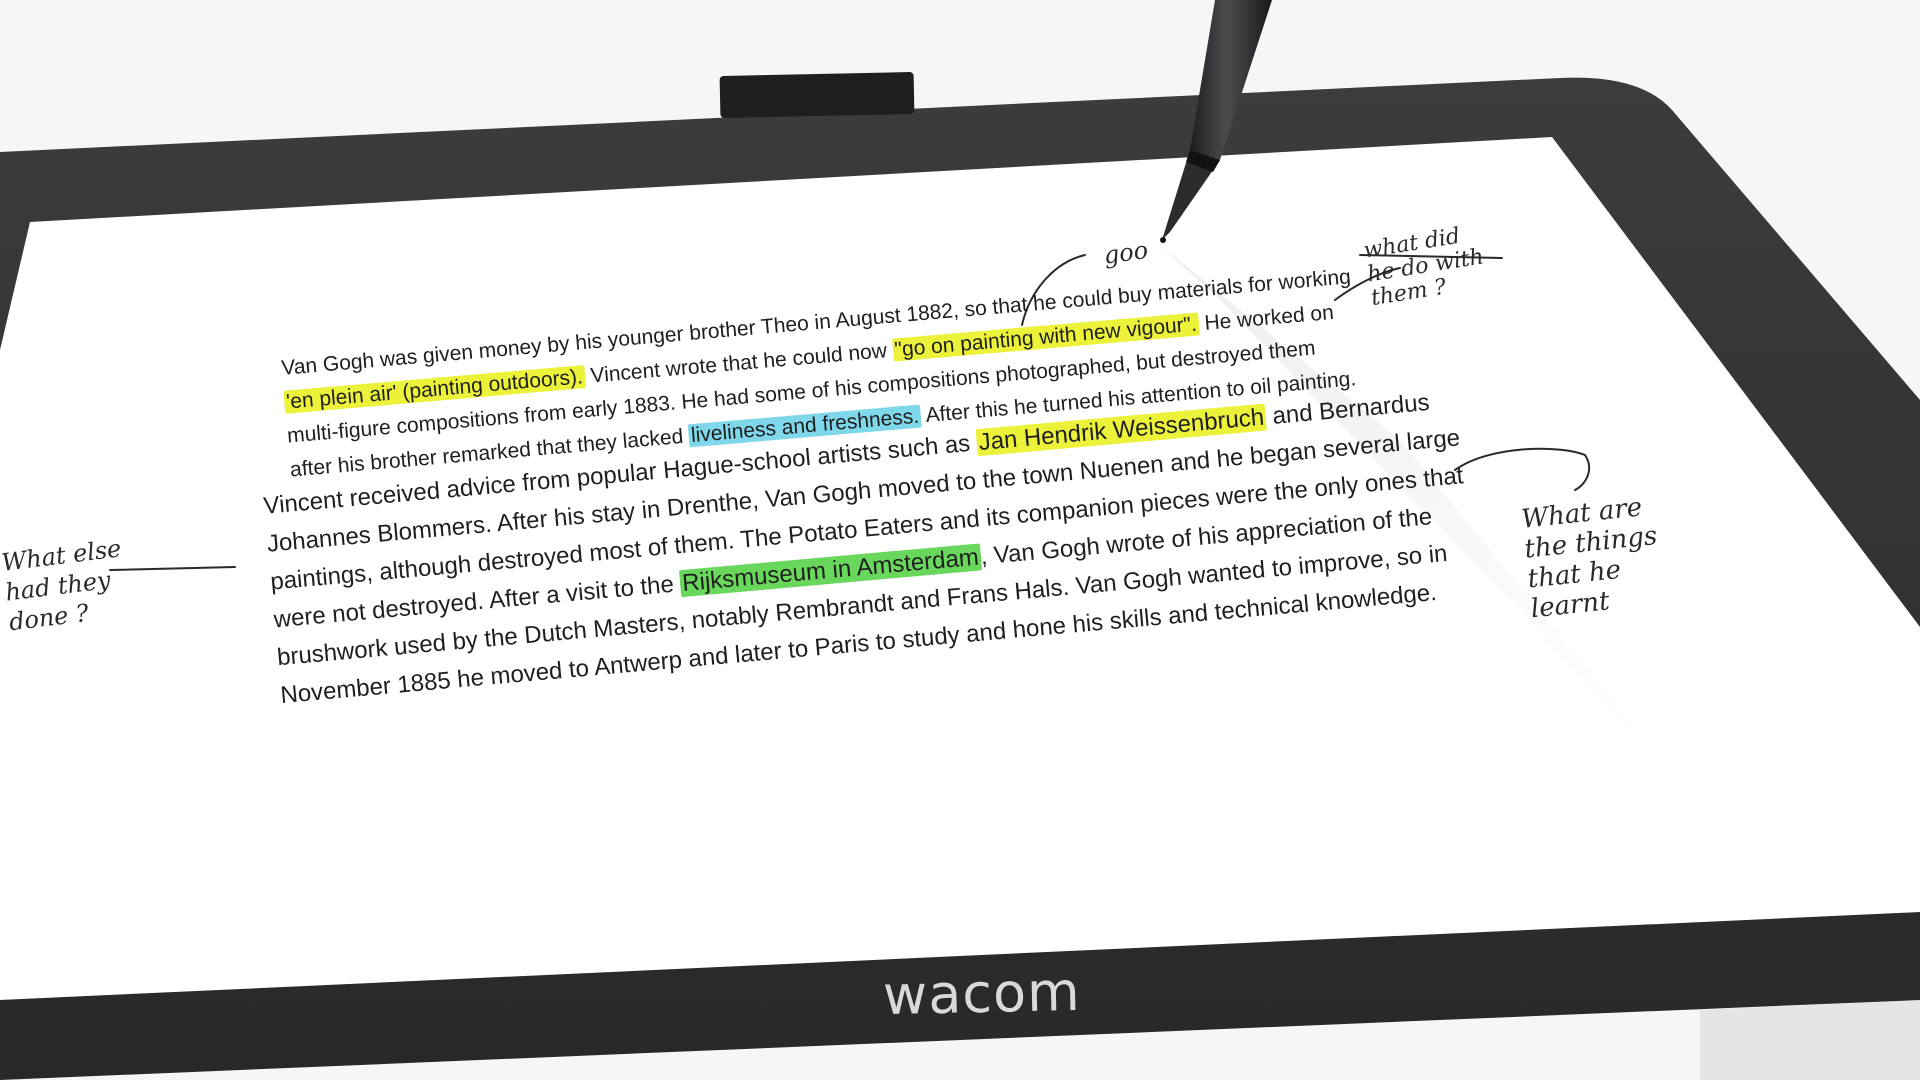 The image size is (1920, 1080). What do you see at coordinates (1423, 267) in the screenshot?
I see `top-right-handwritten-note: what did he do with them ?` at bounding box center [1423, 267].